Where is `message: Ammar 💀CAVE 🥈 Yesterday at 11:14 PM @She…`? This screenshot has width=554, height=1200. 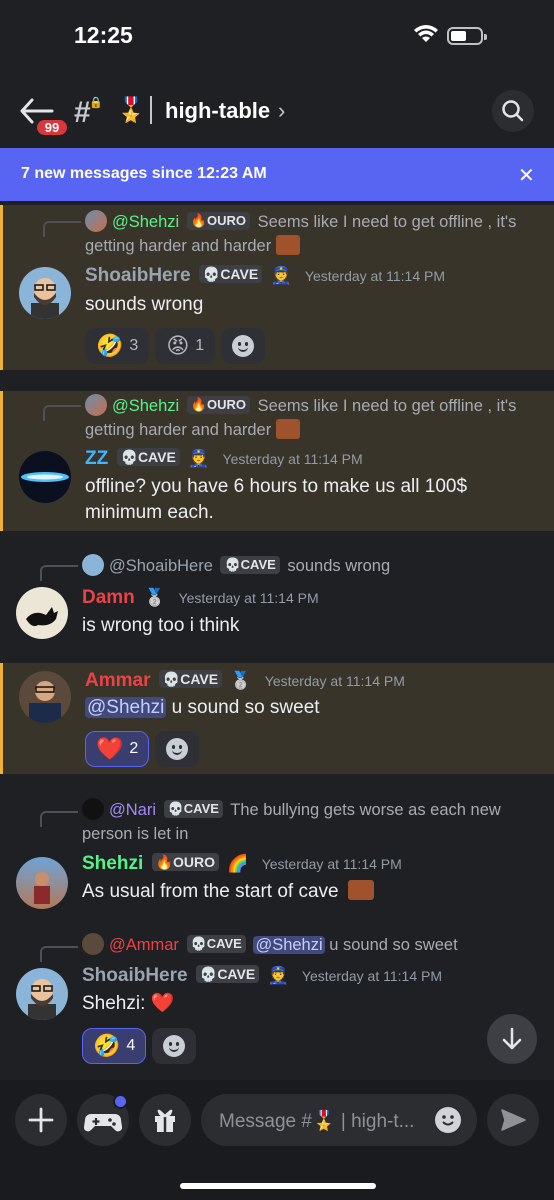 message: Ammar 💀CAVE 🥈 Yesterday at 11:14 PM @She… is located at coordinates (277, 718).